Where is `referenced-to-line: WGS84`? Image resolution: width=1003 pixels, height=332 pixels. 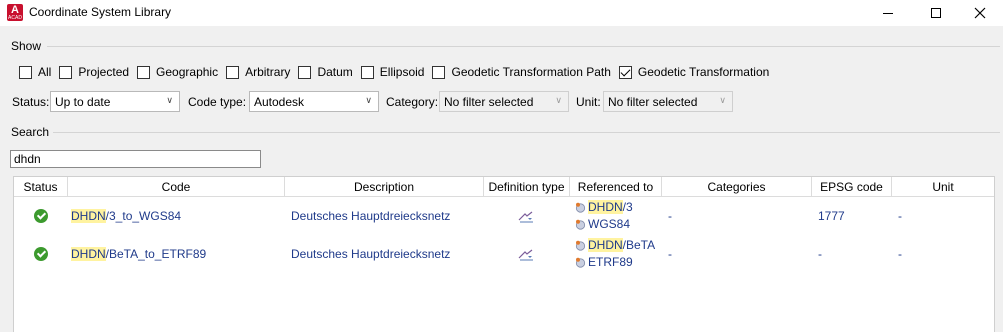 referenced-to-line: WGS84 is located at coordinates (602, 224).